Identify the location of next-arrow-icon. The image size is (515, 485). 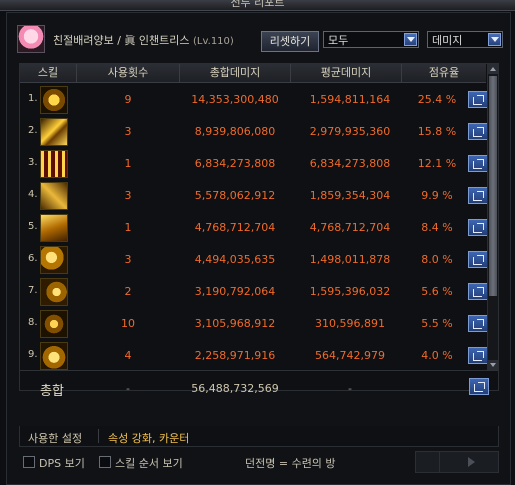
(469, 462).